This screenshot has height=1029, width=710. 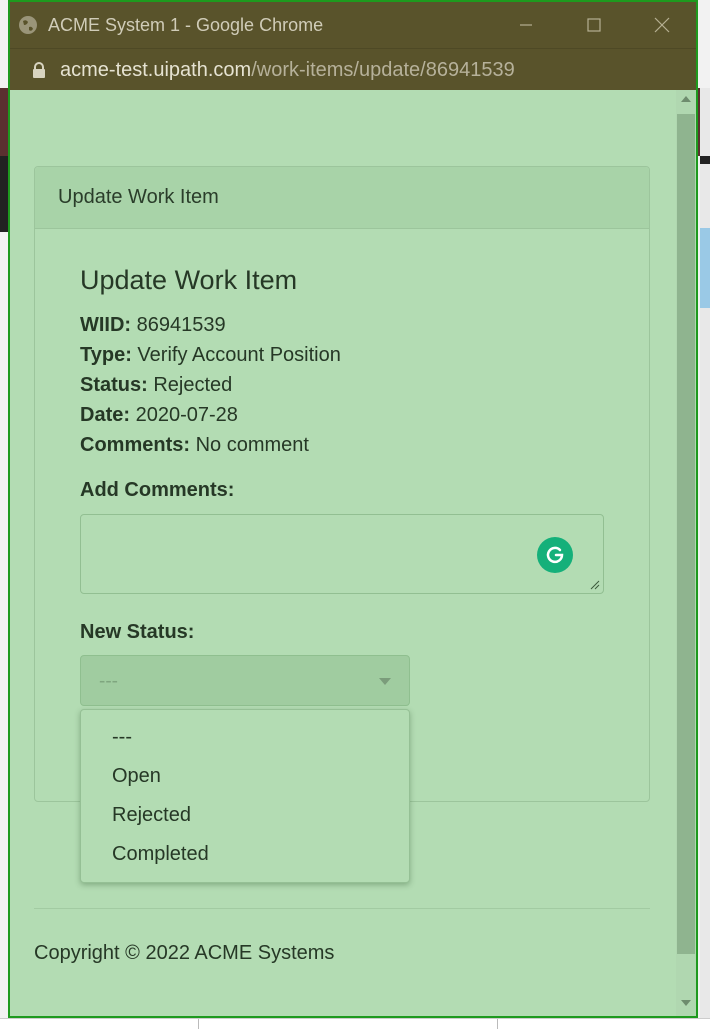 What do you see at coordinates (108, 681) in the screenshot?
I see `status-select-value: ---` at bounding box center [108, 681].